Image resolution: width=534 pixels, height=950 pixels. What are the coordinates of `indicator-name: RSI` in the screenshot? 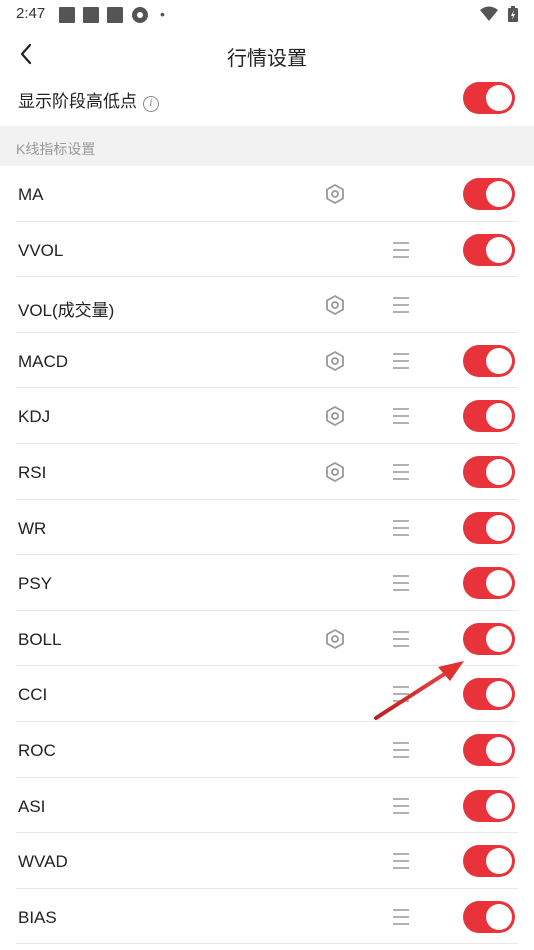 It's located at (32, 472).